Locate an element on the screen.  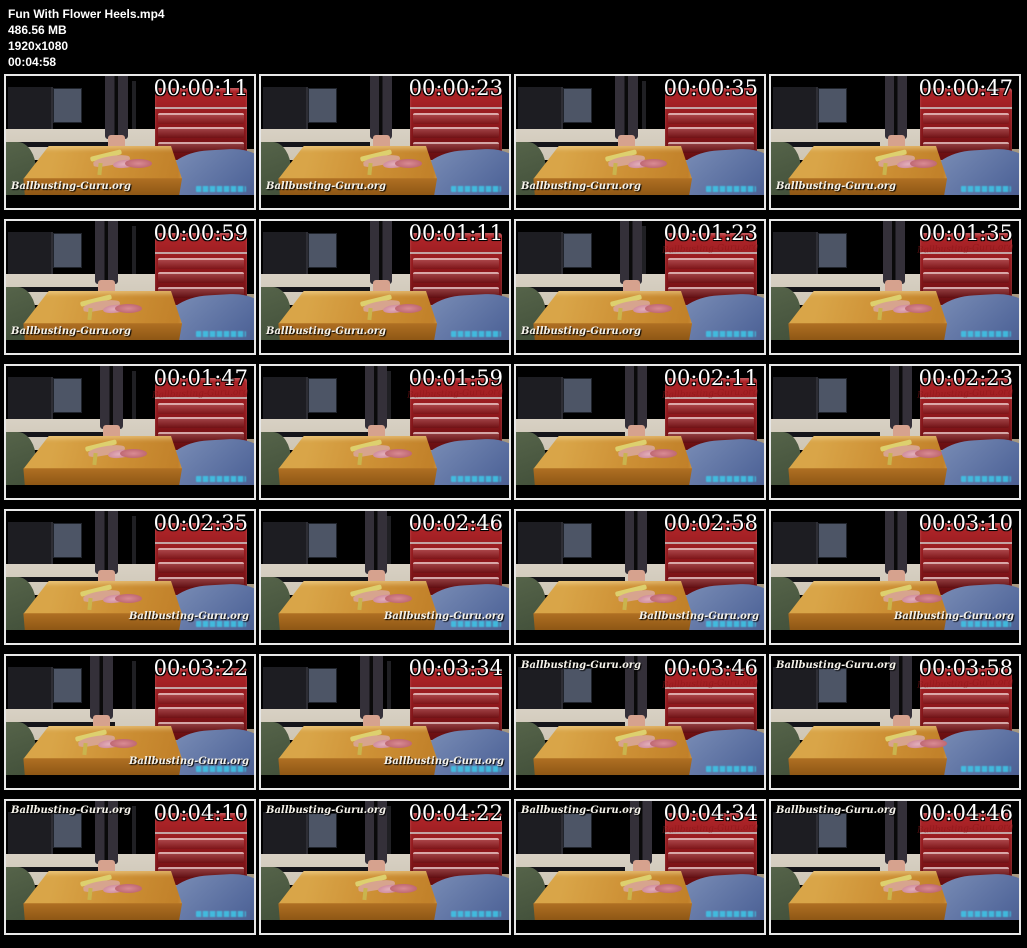
video-frame-preview: 00:03:34 Ballbusting-Guru.org is located at coordinates (385, 722).